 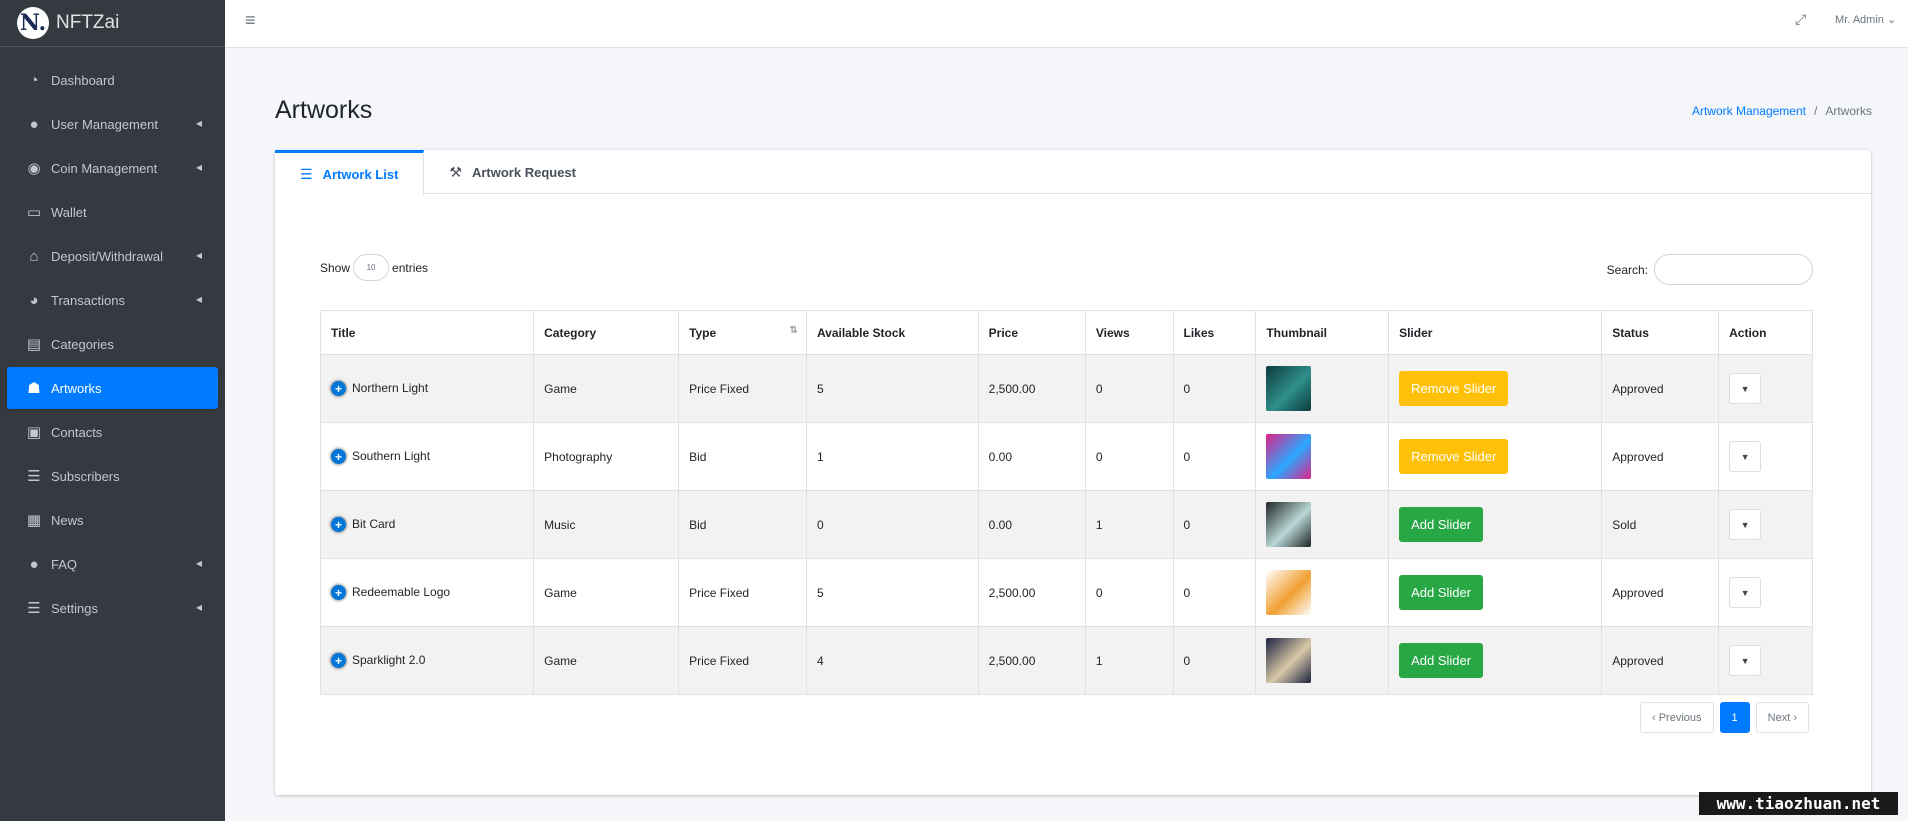 I want to click on sidebar-item-transactions: ◕ Transactions ◂, so click(x=112, y=300).